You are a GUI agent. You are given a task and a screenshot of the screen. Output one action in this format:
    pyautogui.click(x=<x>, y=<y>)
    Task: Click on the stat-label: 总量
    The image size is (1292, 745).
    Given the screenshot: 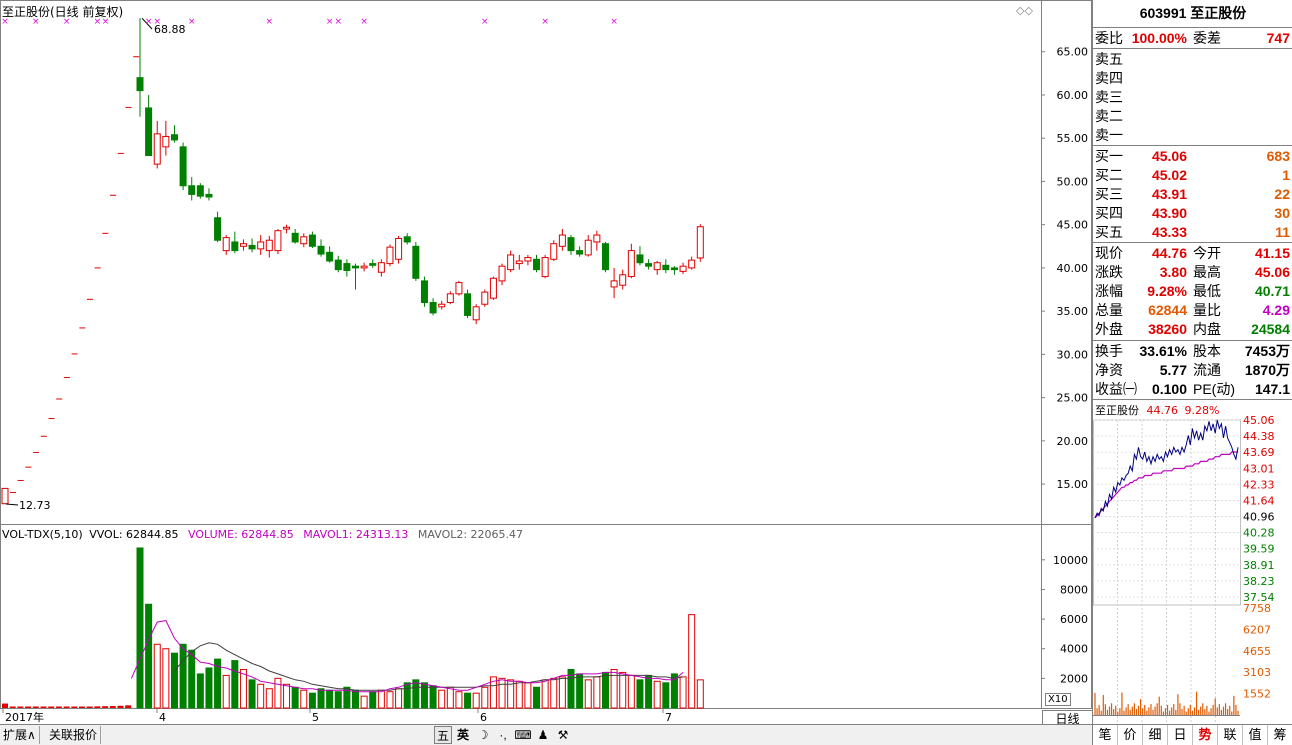 What is the action you would take?
    pyautogui.click(x=1109, y=310)
    